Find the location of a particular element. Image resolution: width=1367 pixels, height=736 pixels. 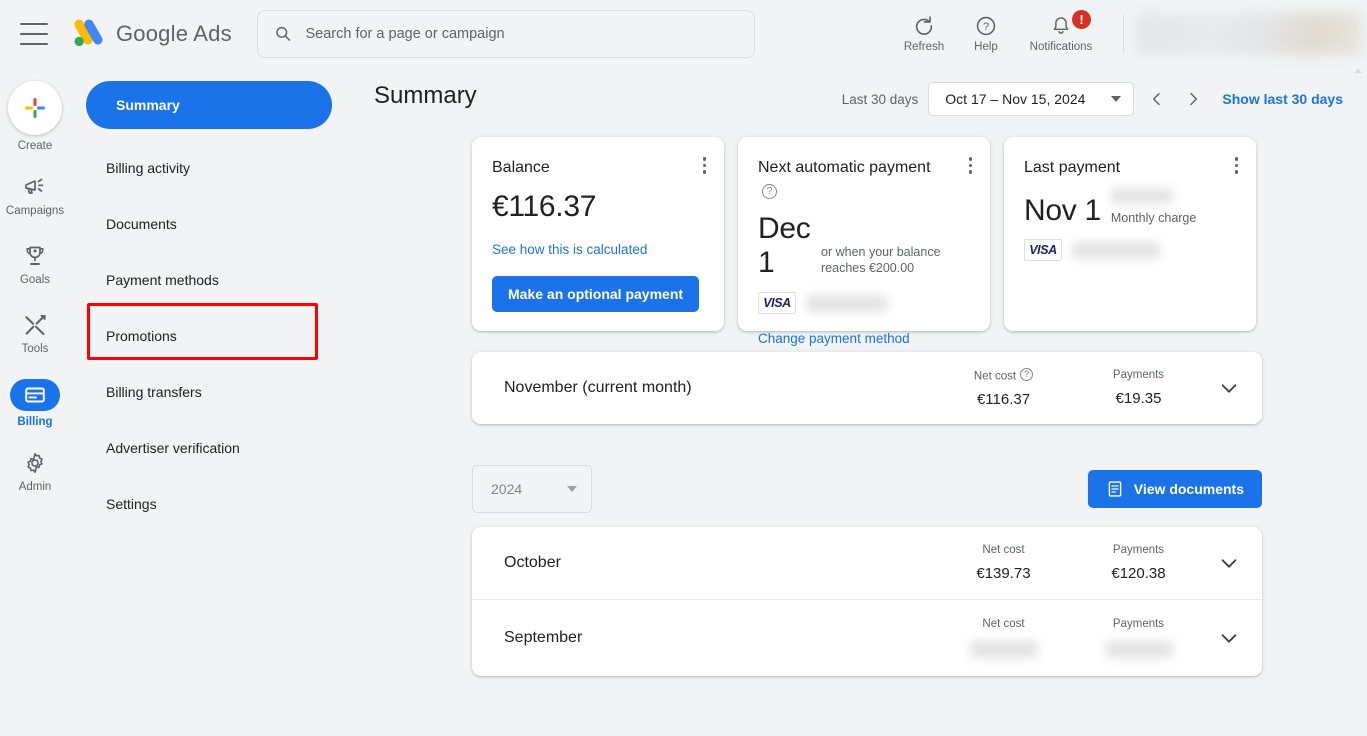

scrollbar-up-arrow is located at coordinates (1358, 71).